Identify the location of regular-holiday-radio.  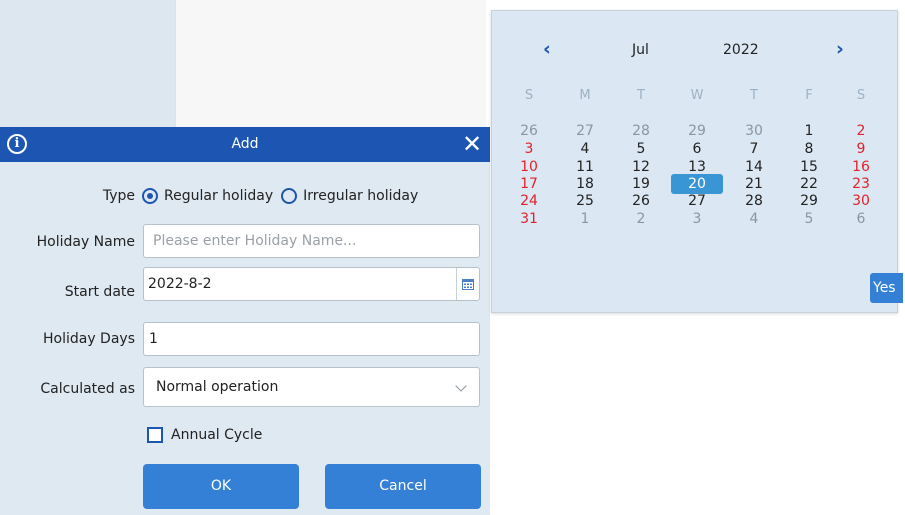
(150, 196).